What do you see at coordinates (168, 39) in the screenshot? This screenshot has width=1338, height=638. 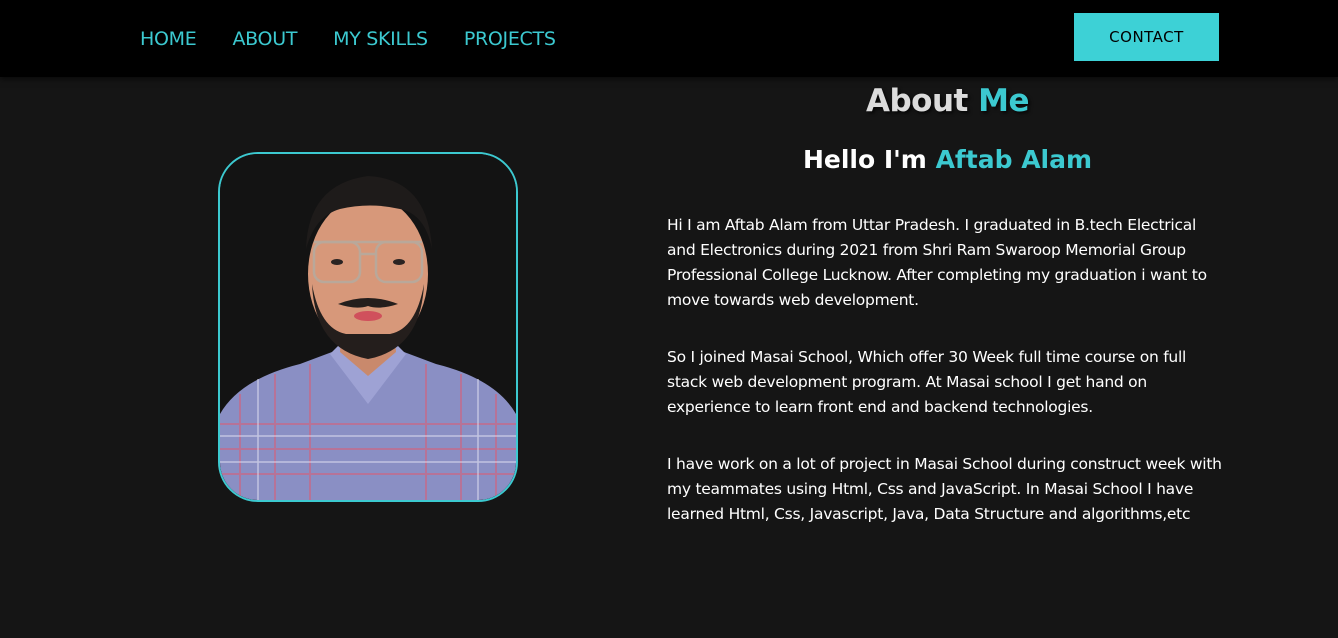 I see `nav-link-home: HOME` at bounding box center [168, 39].